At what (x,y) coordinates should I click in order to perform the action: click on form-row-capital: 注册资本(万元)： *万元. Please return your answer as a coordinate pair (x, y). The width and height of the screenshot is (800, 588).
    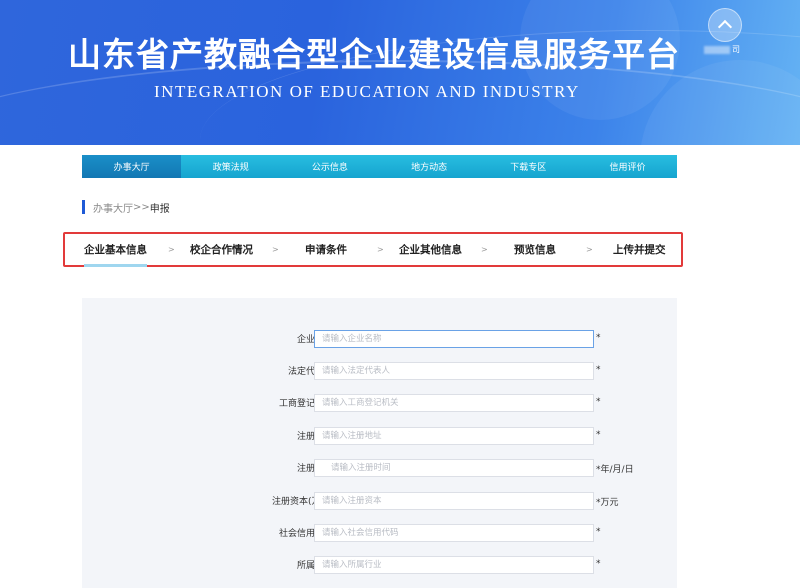
    Looking at the image, I should click on (379, 502).